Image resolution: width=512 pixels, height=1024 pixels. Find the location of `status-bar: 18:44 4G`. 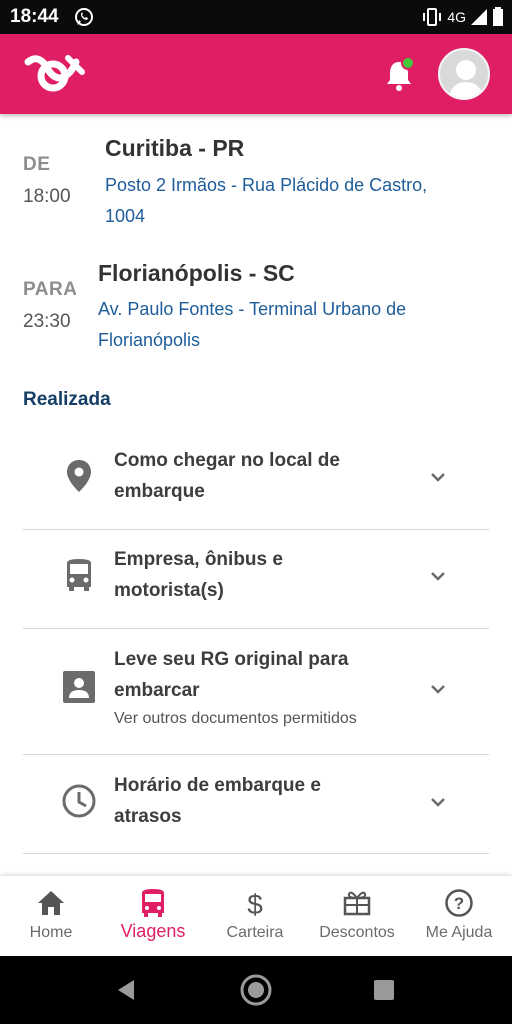

status-bar: 18:44 4G is located at coordinates (256, 17).